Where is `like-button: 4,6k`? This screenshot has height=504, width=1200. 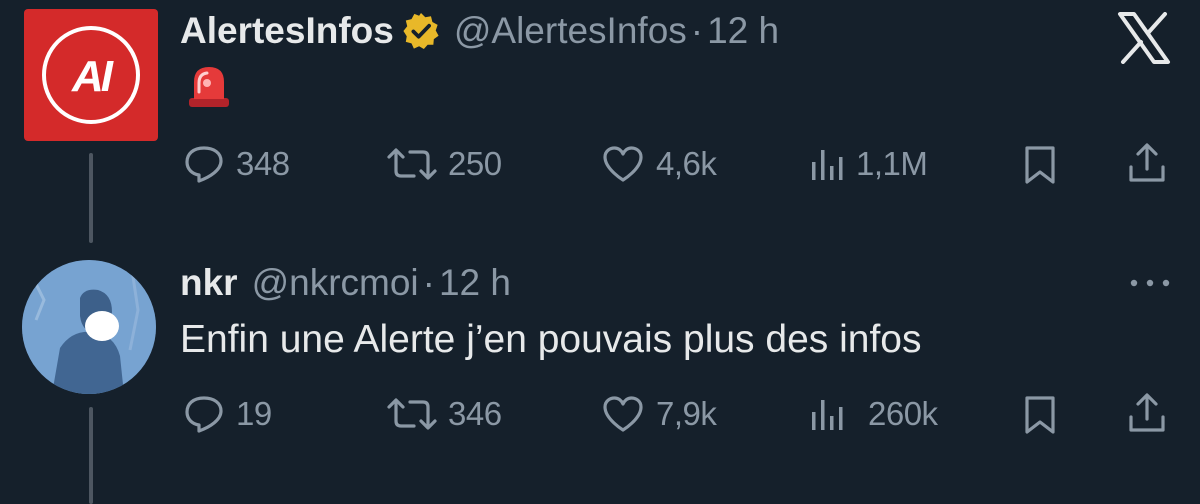
like-button: 4,6k is located at coordinates (659, 164).